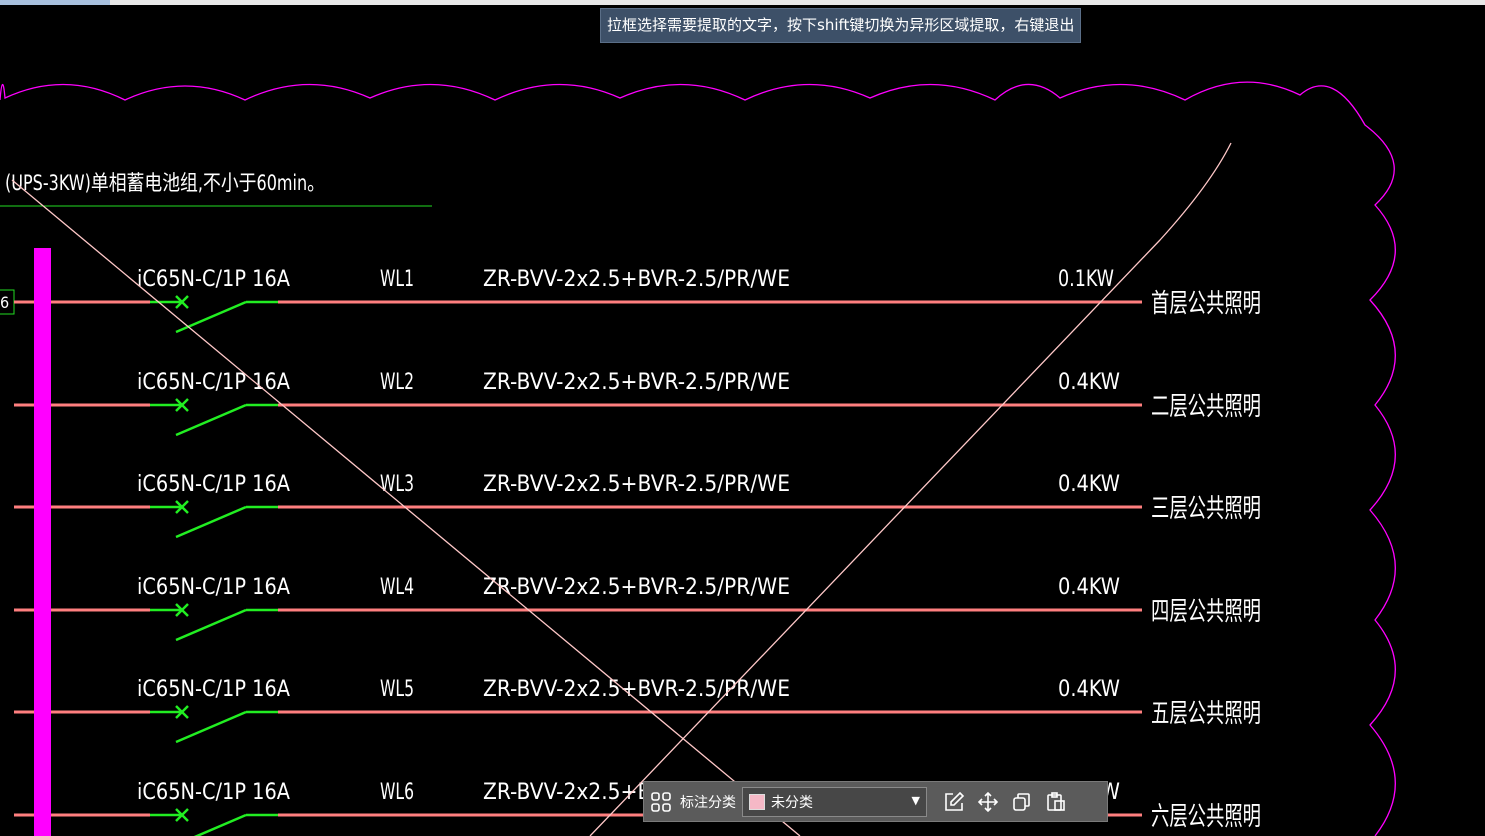 Image resolution: width=1485 pixels, height=836 pixels. What do you see at coordinates (954, 802) in the screenshot?
I see `edit-icon` at bounding box center [954, 802].